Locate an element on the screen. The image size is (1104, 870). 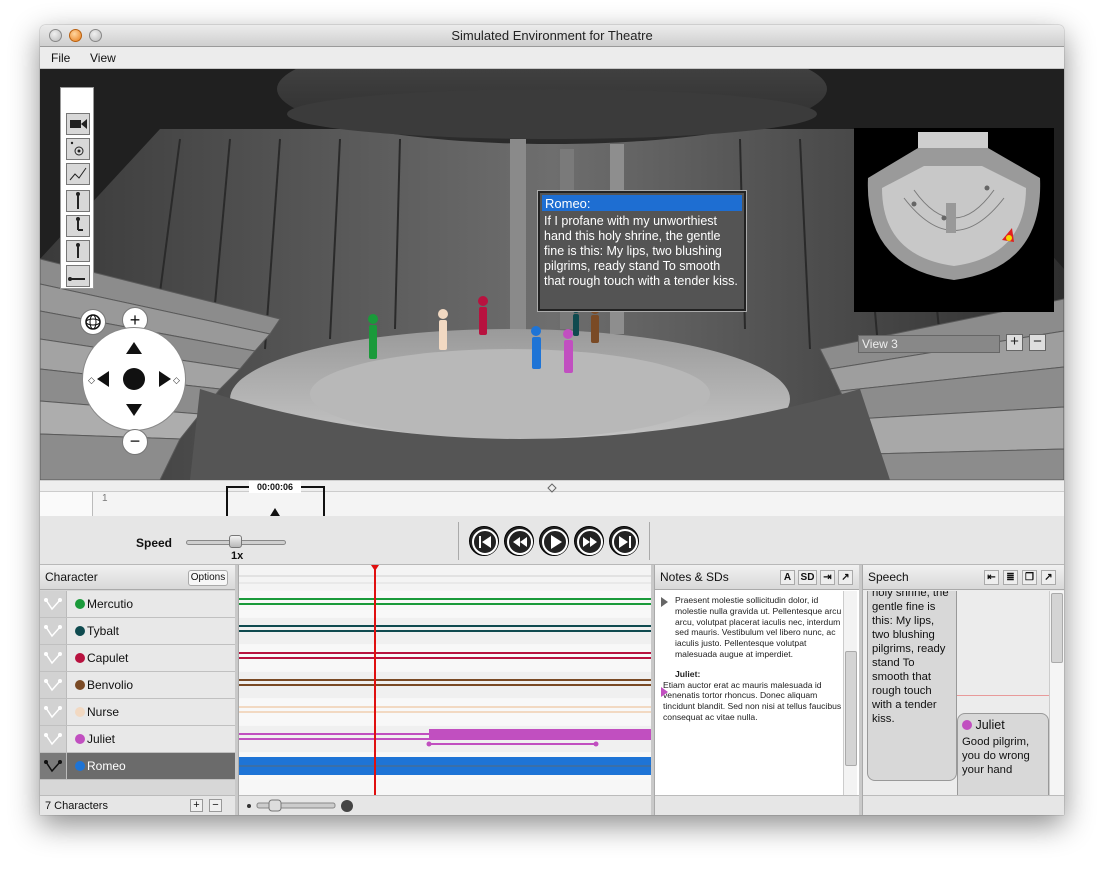
timecode-display: 00:00:06 is located at coordinates (275, 487).